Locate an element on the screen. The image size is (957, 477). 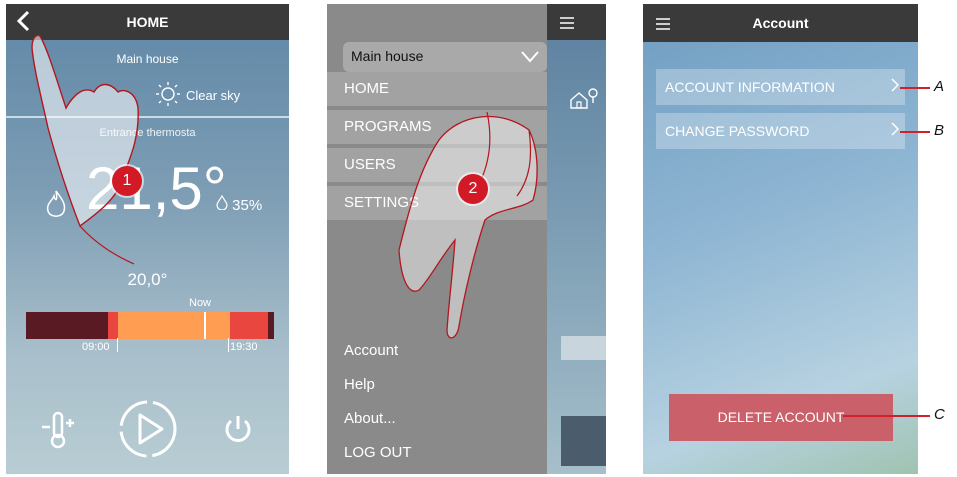
now-marker is located at coordinates (205, 325).